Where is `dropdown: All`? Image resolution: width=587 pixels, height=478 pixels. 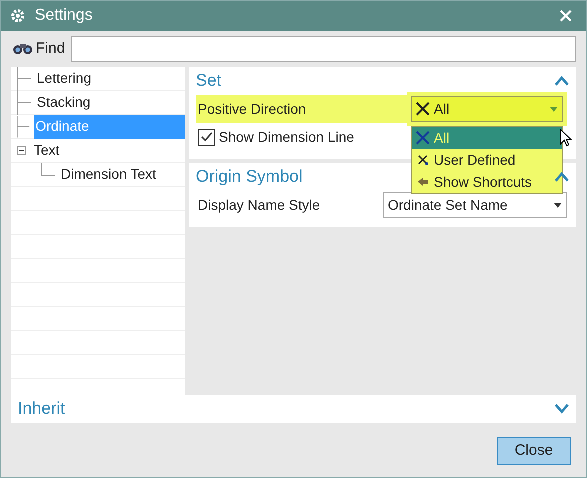
dropdown: All is located at coordinates (487, 109).